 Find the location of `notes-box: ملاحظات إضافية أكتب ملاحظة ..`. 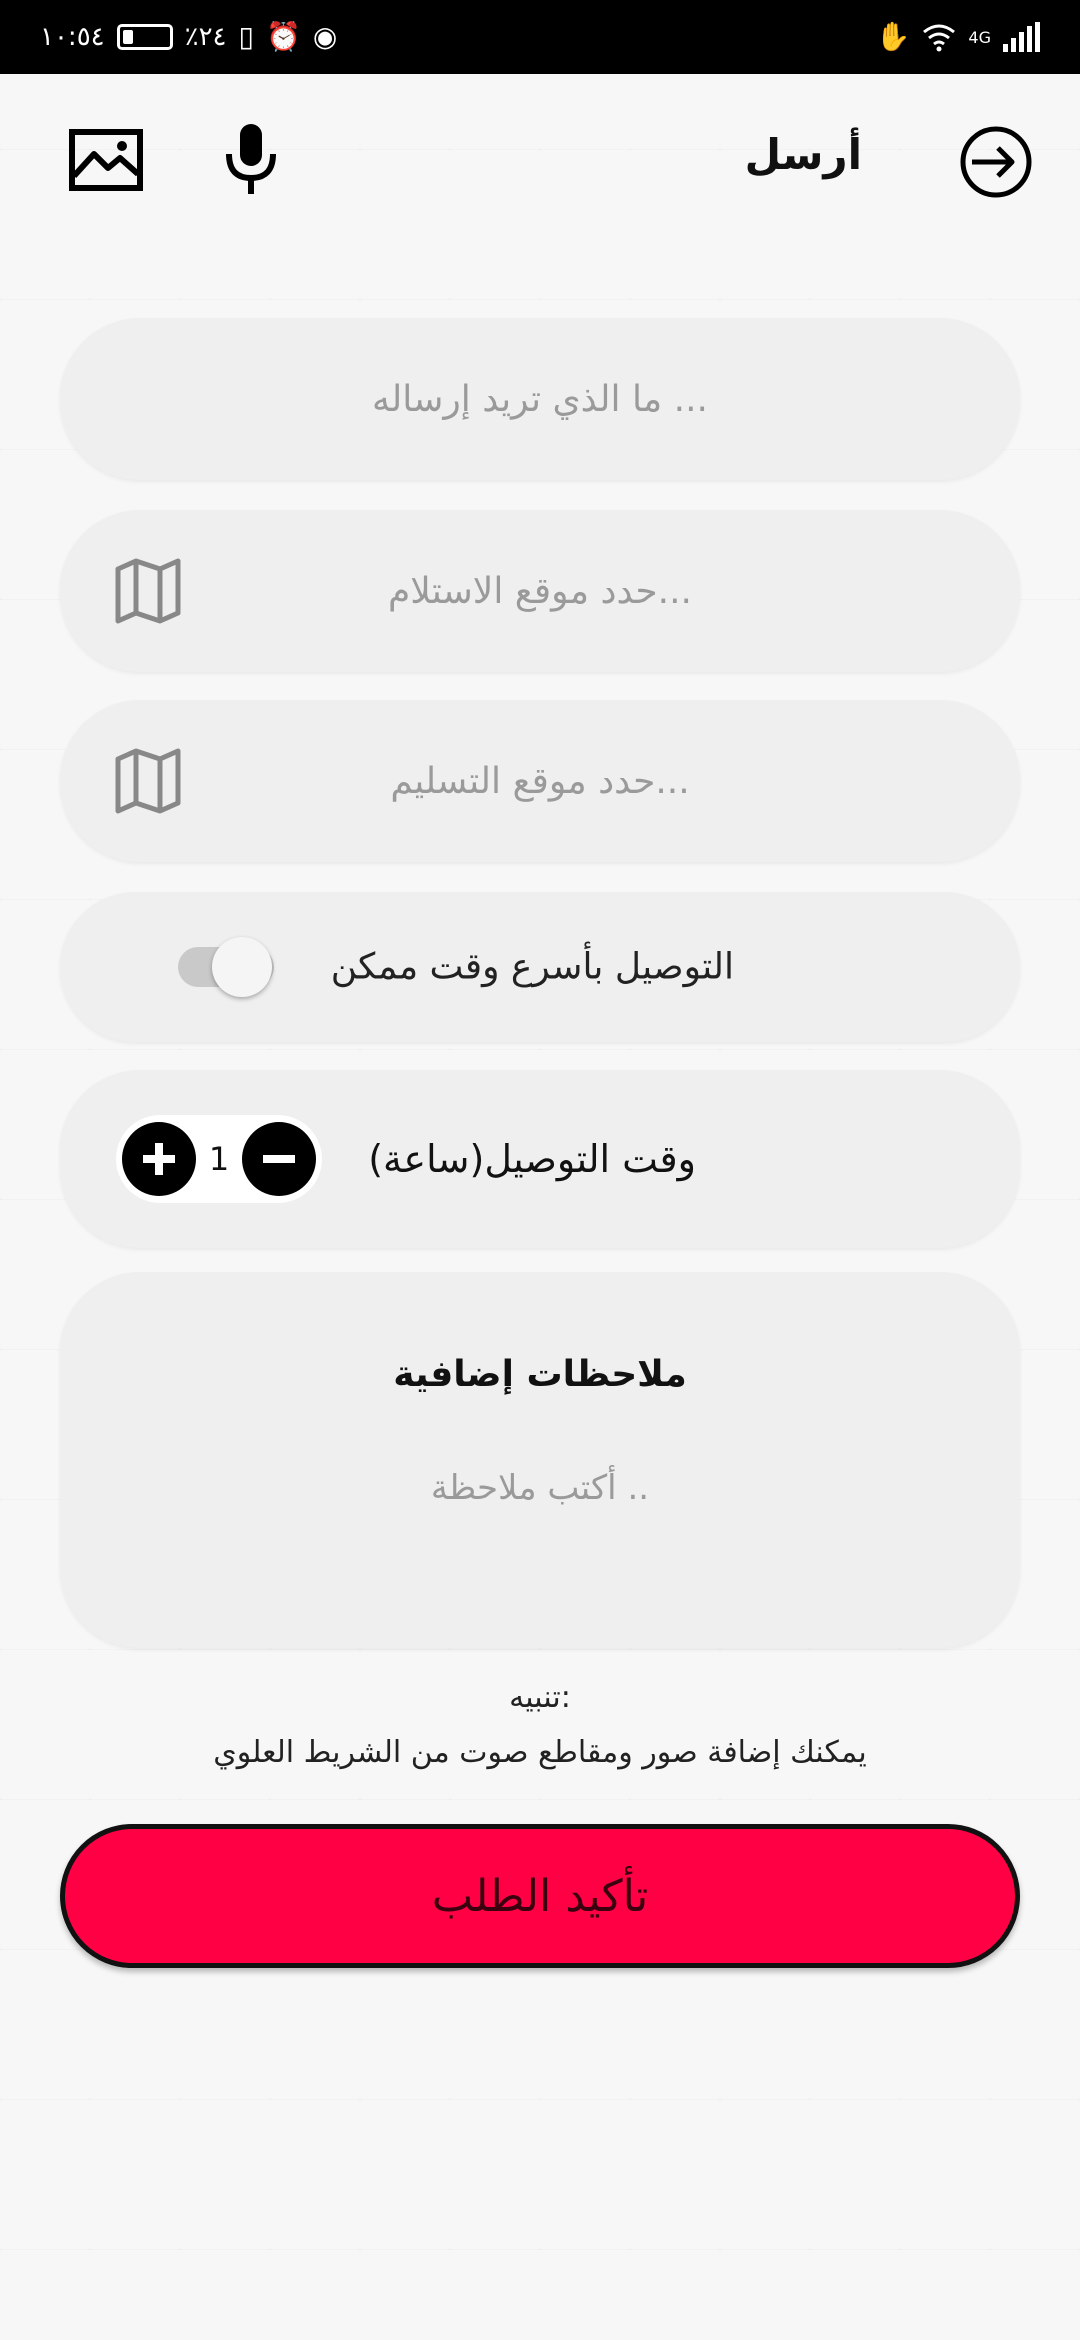

notes-box: ملاحظات إضافية أكتب ملاحظة .. is located at coordinates (540, 1460).